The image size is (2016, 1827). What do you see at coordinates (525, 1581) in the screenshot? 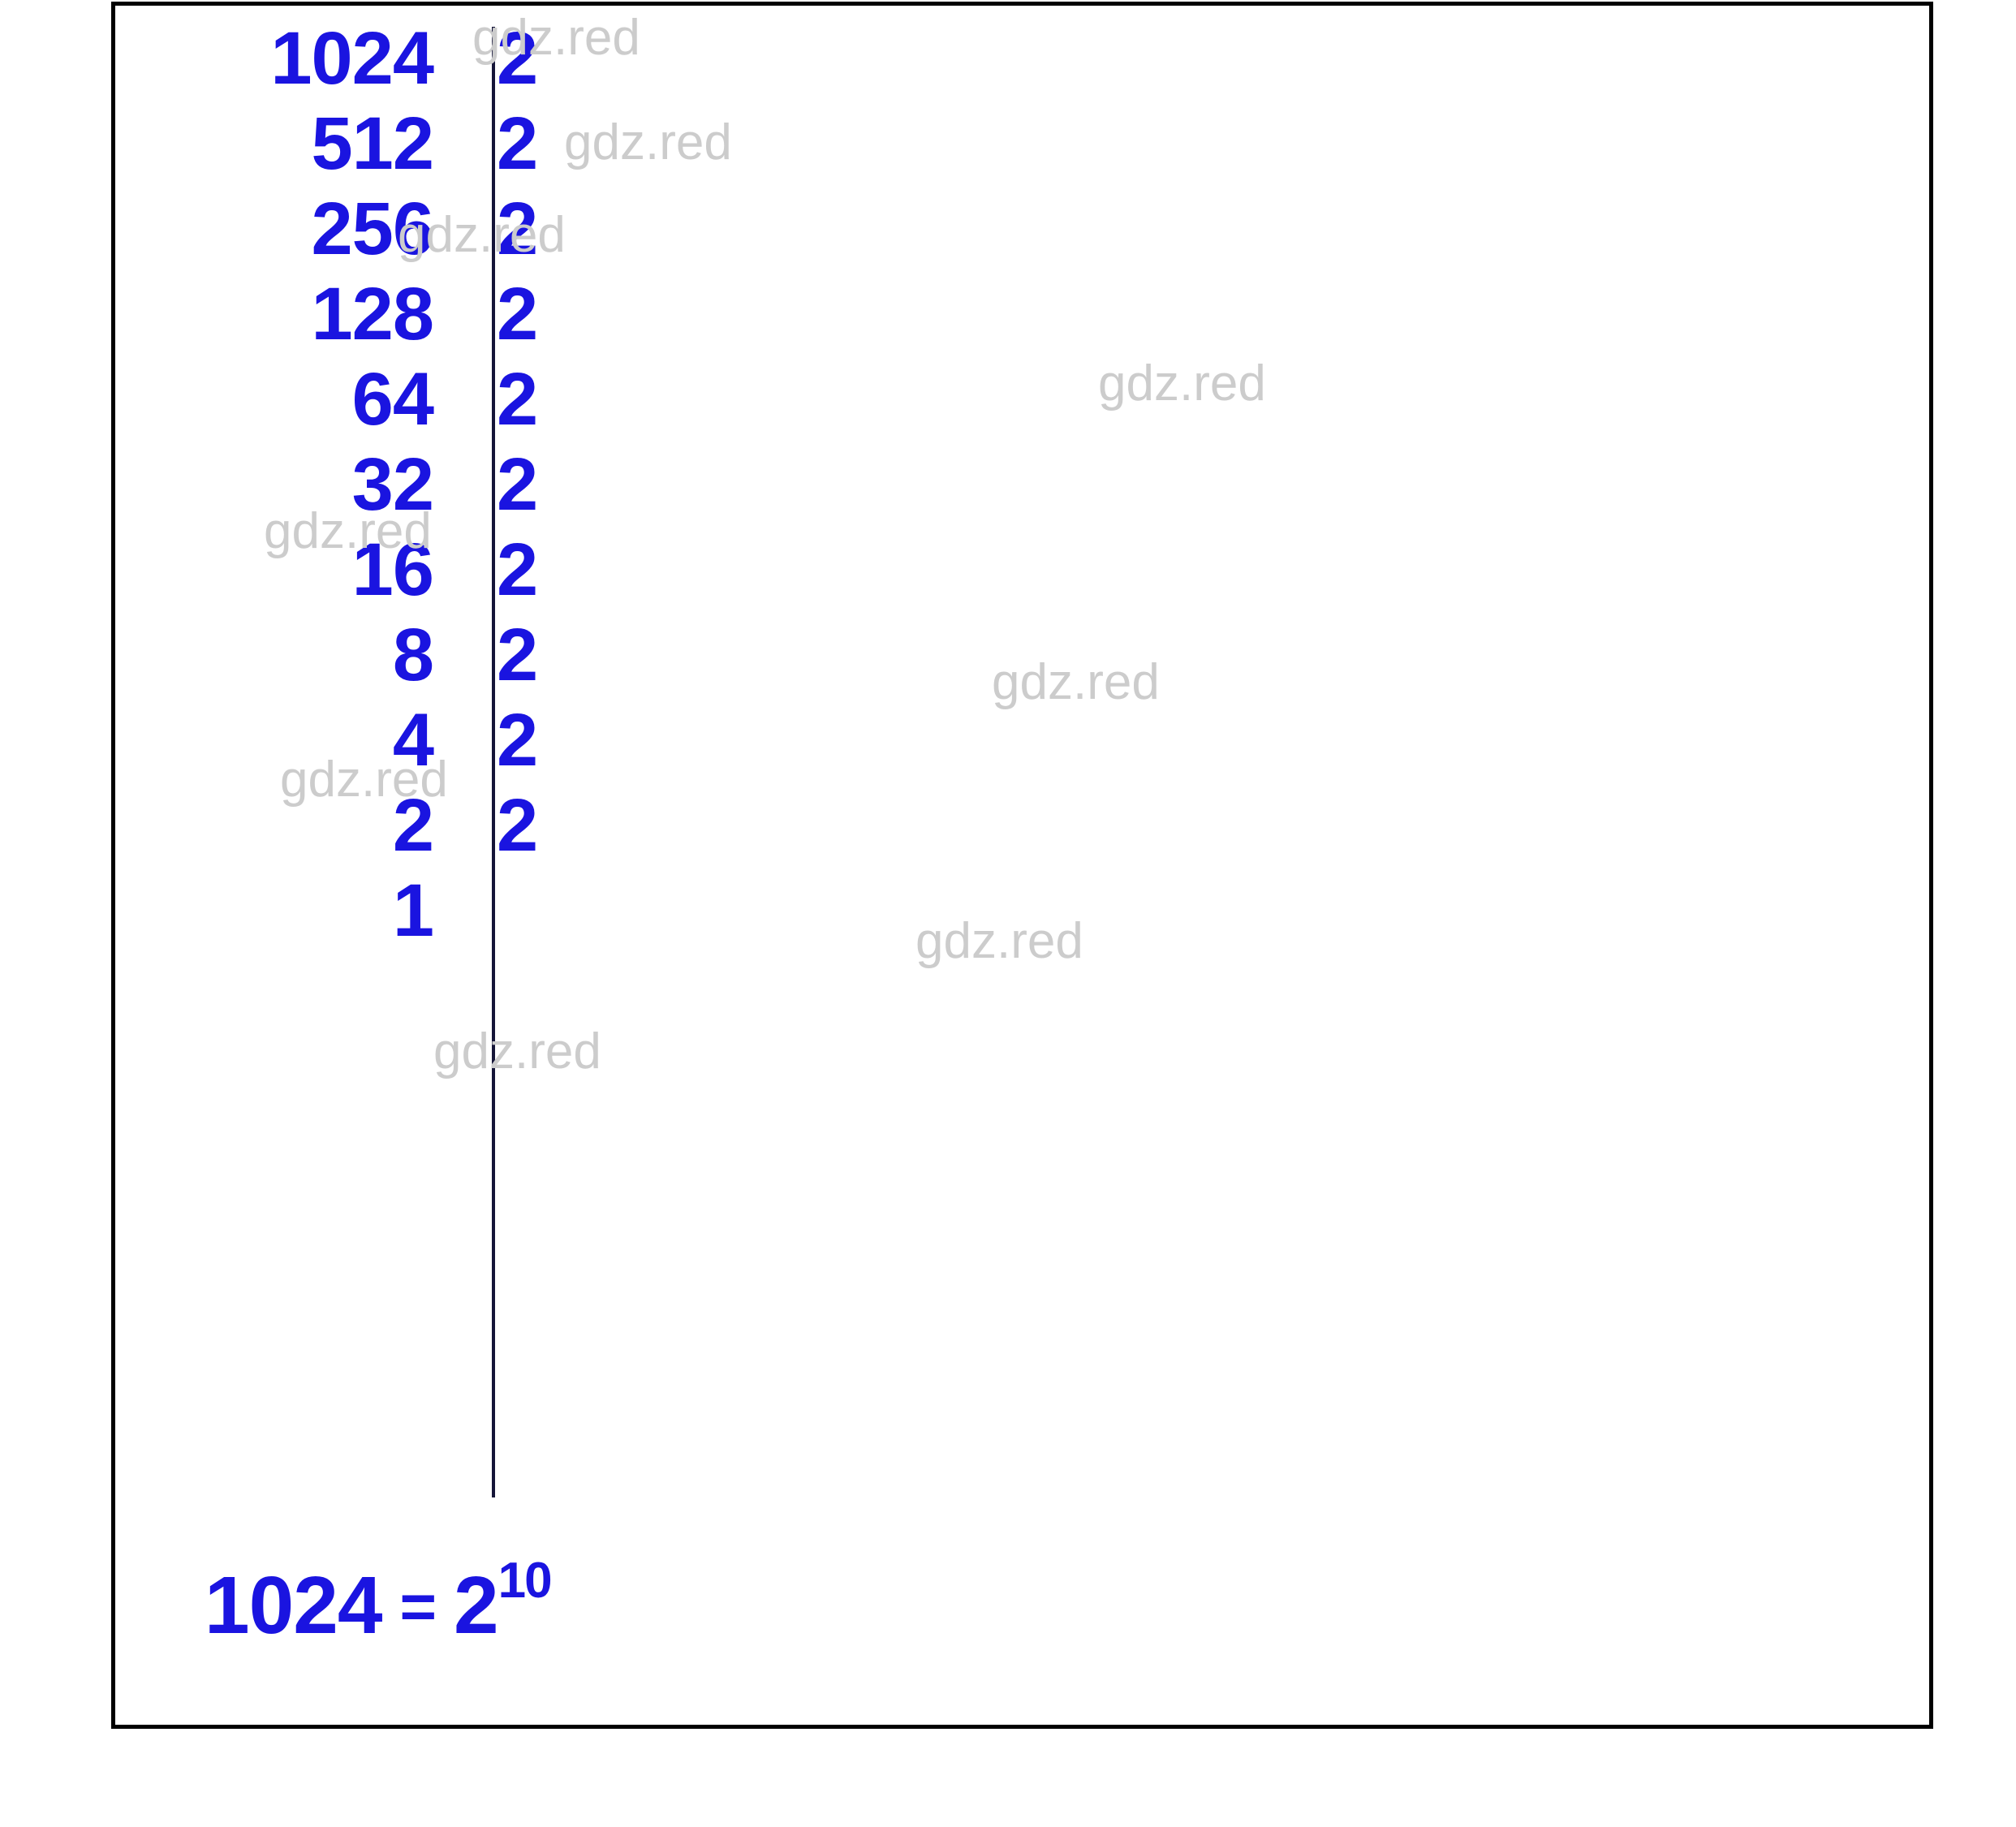
I see `result-exponent: 10` at bounding box center [525, 1581].